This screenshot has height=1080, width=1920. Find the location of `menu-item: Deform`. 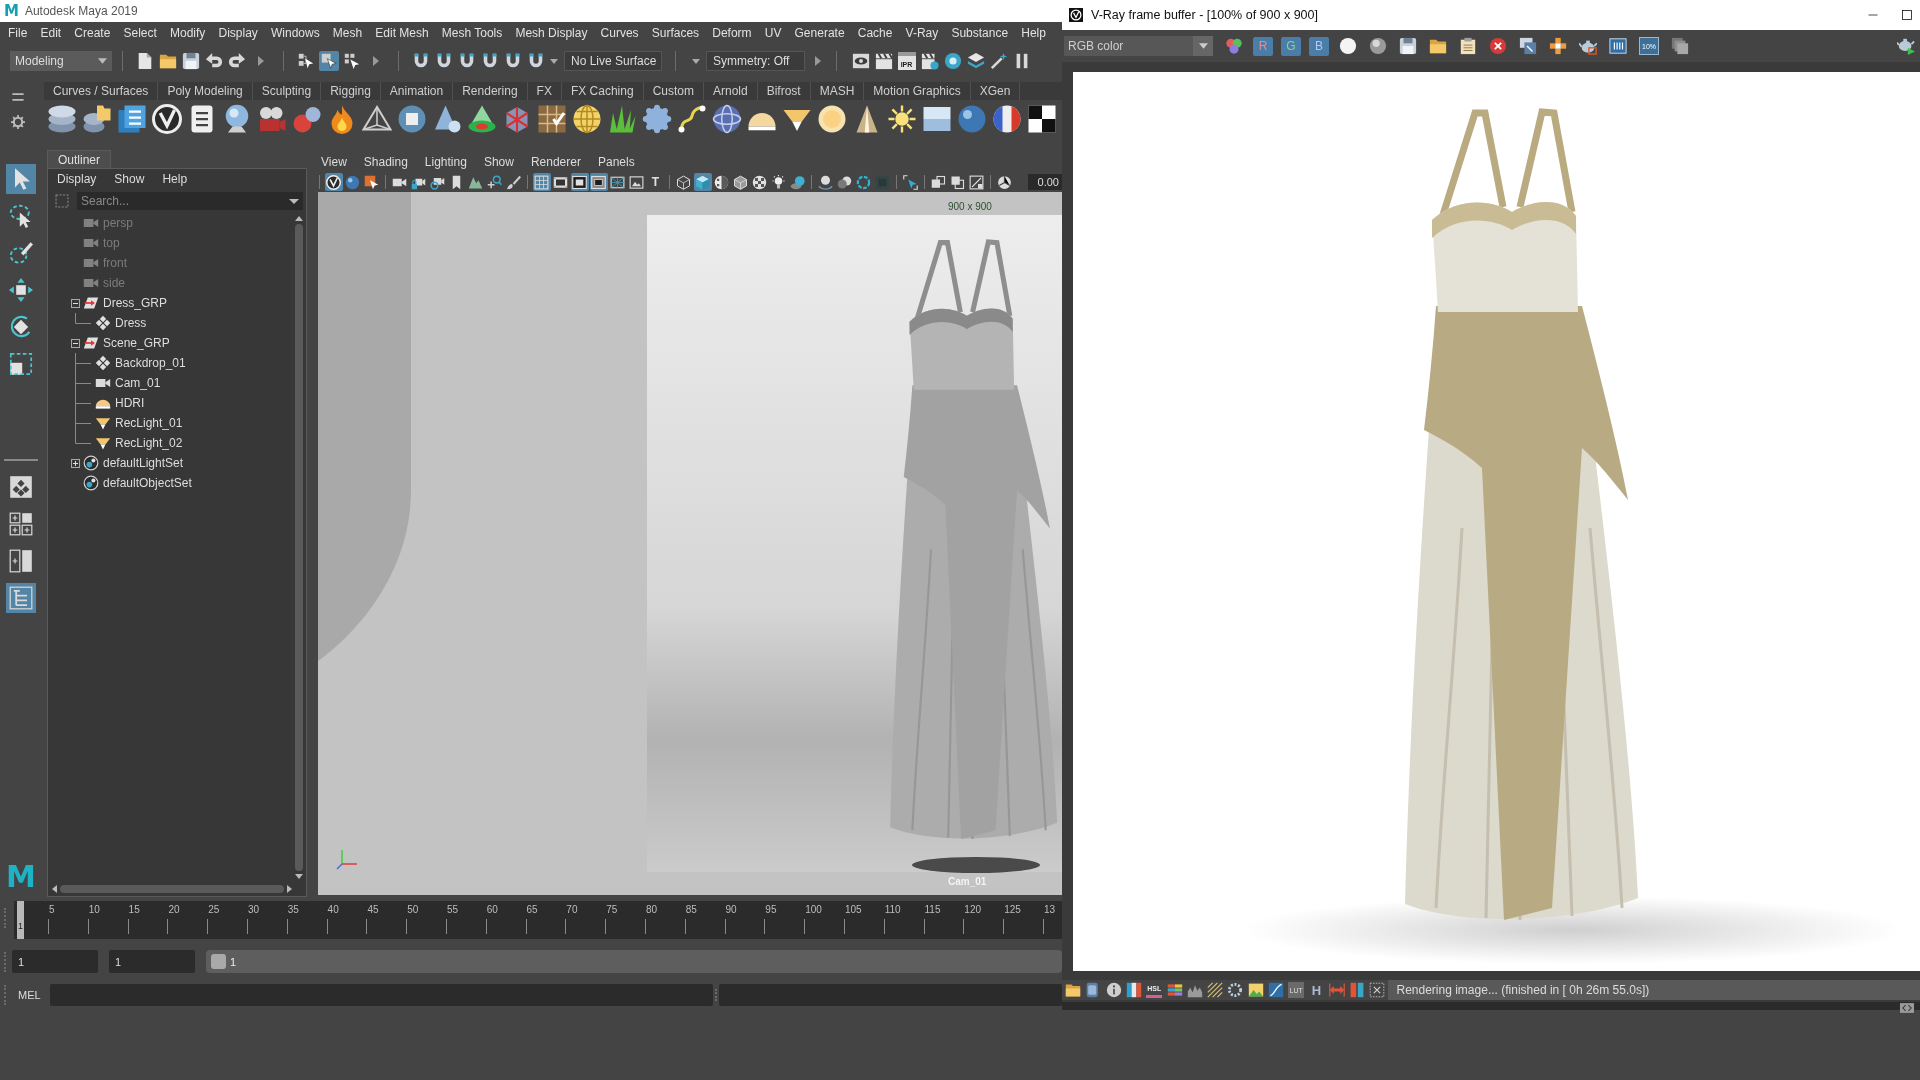

menu-item: Deform is located at coordinates (732, 33).